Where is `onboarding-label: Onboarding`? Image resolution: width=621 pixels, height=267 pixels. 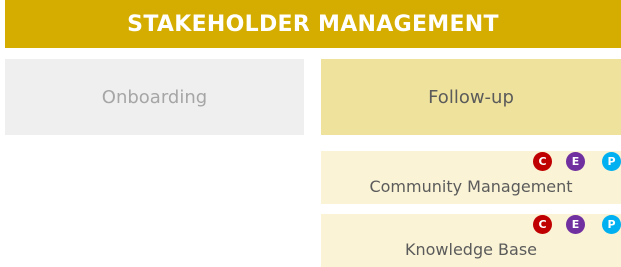 onboarding-label: Onboarding is located at coordinates (154, 97).